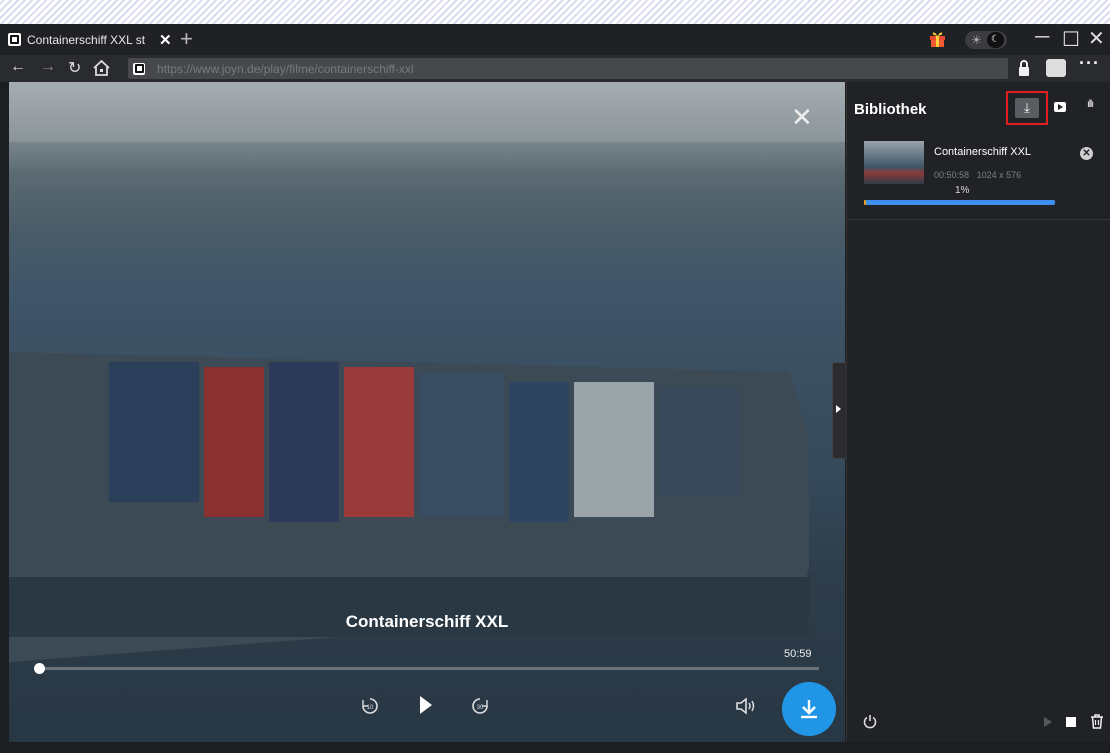  Describe the element at coordinates (555, 12) in the screenshot. I see `window-top-border` at that location.